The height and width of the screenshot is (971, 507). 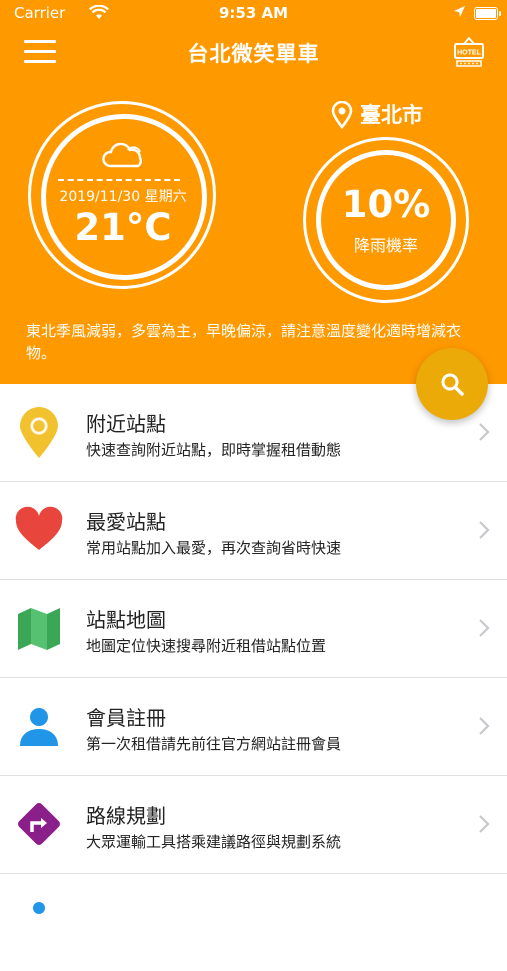 What do you see at coordinates (253, 531) in the screenshot?
I see `menu-item-favorite-stations: 最愛站點 常用站點加入最愛，再次查詢省時快速` at bounding box center [253, 531].